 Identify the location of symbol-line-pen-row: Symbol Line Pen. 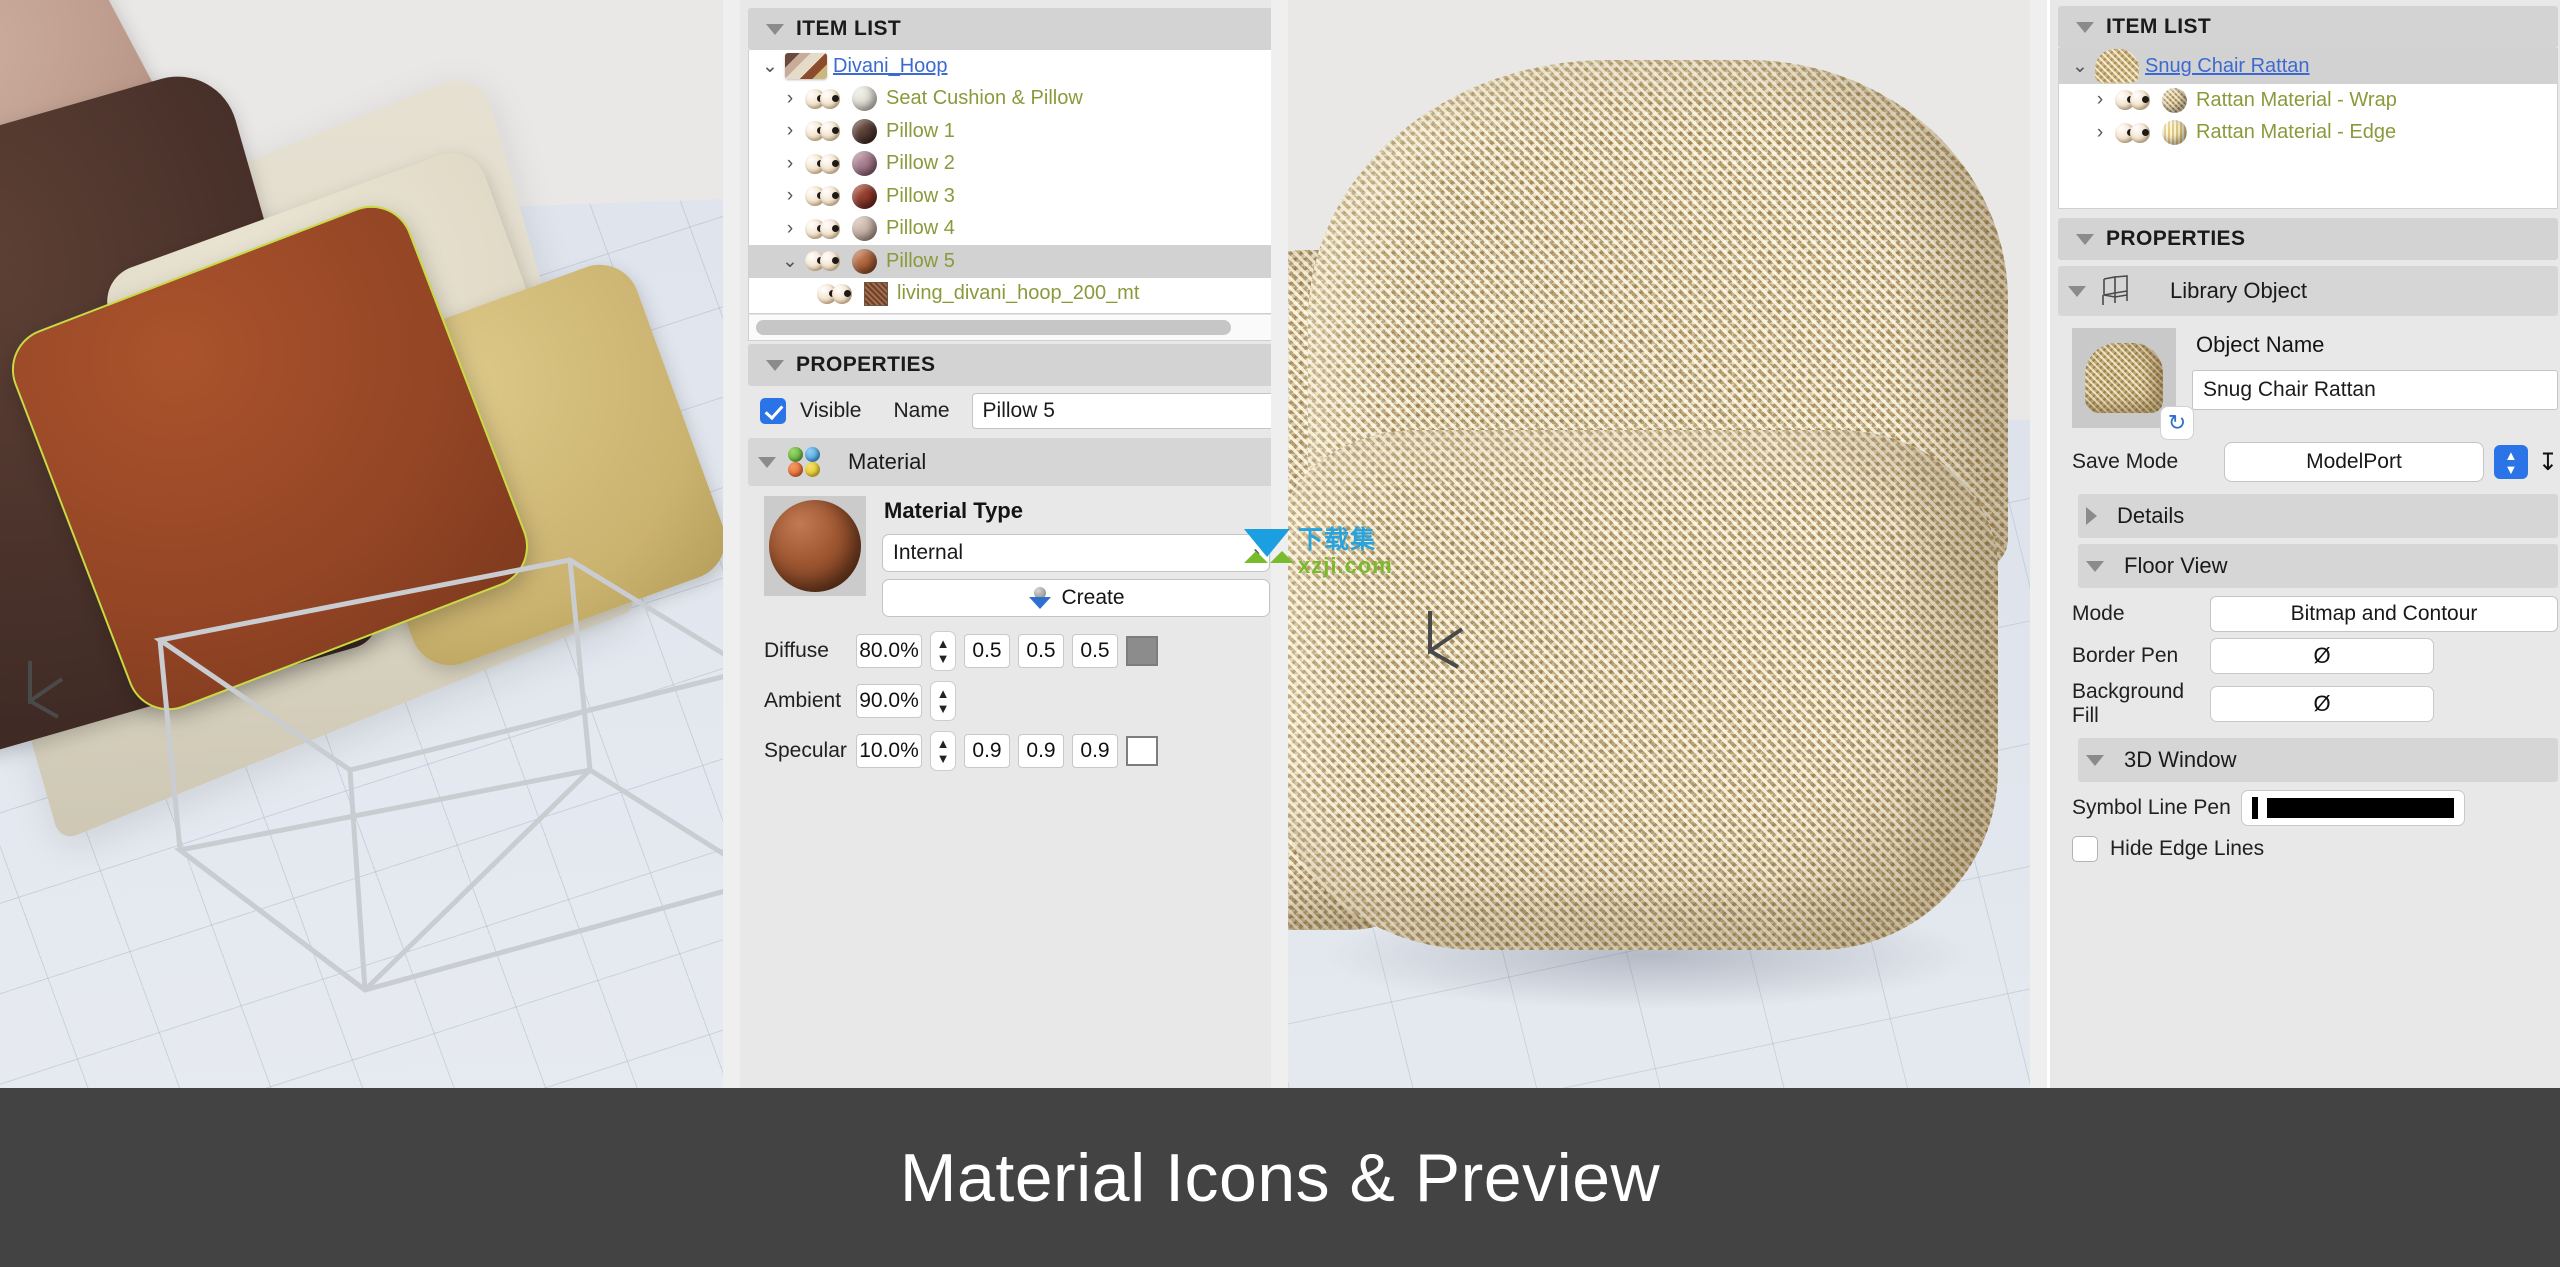
(2308, 804).